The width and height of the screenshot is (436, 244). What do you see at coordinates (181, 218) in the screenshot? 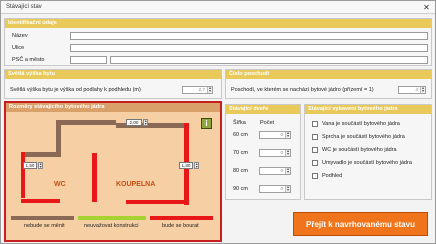
I see `legend-swatch-demolish` at bounding box center [181, 218].